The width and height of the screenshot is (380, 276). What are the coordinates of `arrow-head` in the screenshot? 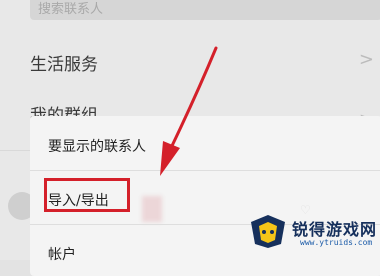 It's located at (170, 158).